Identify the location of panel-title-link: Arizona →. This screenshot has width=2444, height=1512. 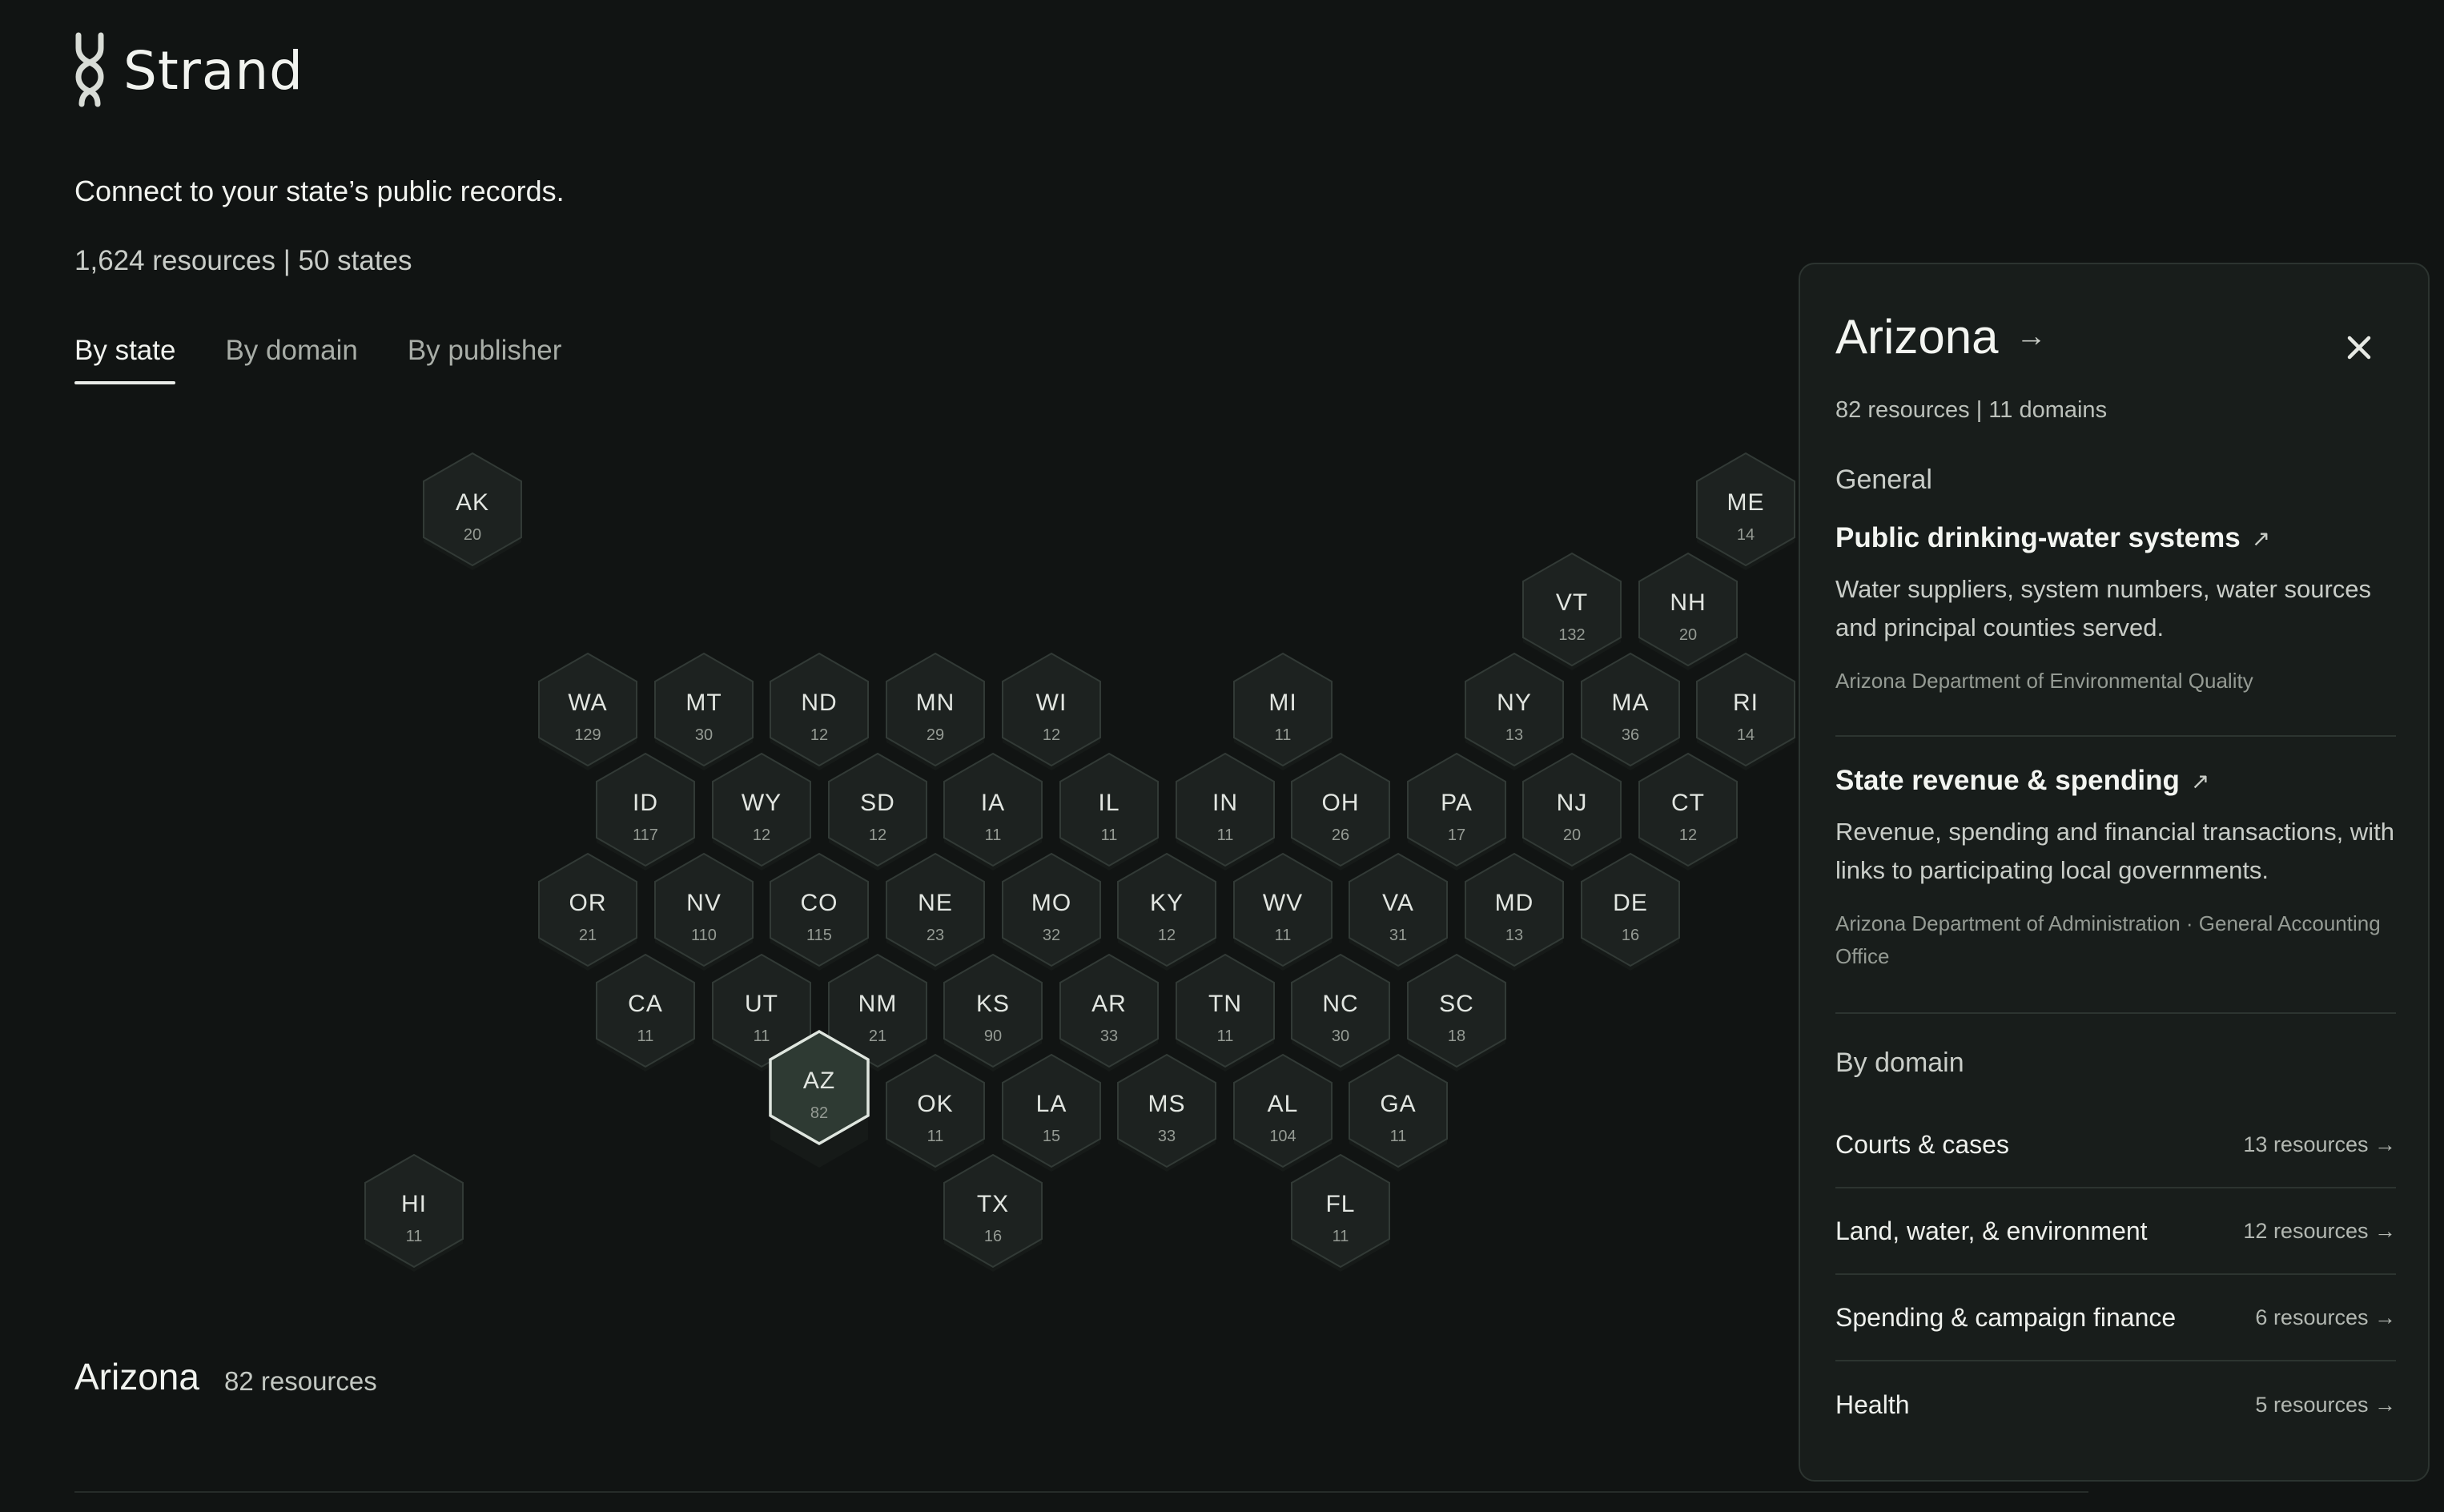
(1941, 336).